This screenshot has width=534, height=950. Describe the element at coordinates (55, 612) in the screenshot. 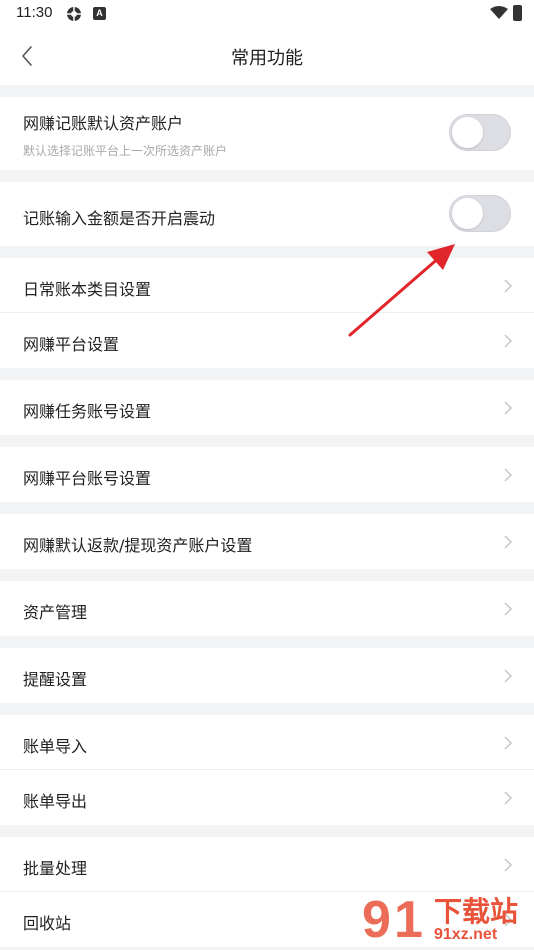

I see `asset-manage-label: 资产管理` at that location.